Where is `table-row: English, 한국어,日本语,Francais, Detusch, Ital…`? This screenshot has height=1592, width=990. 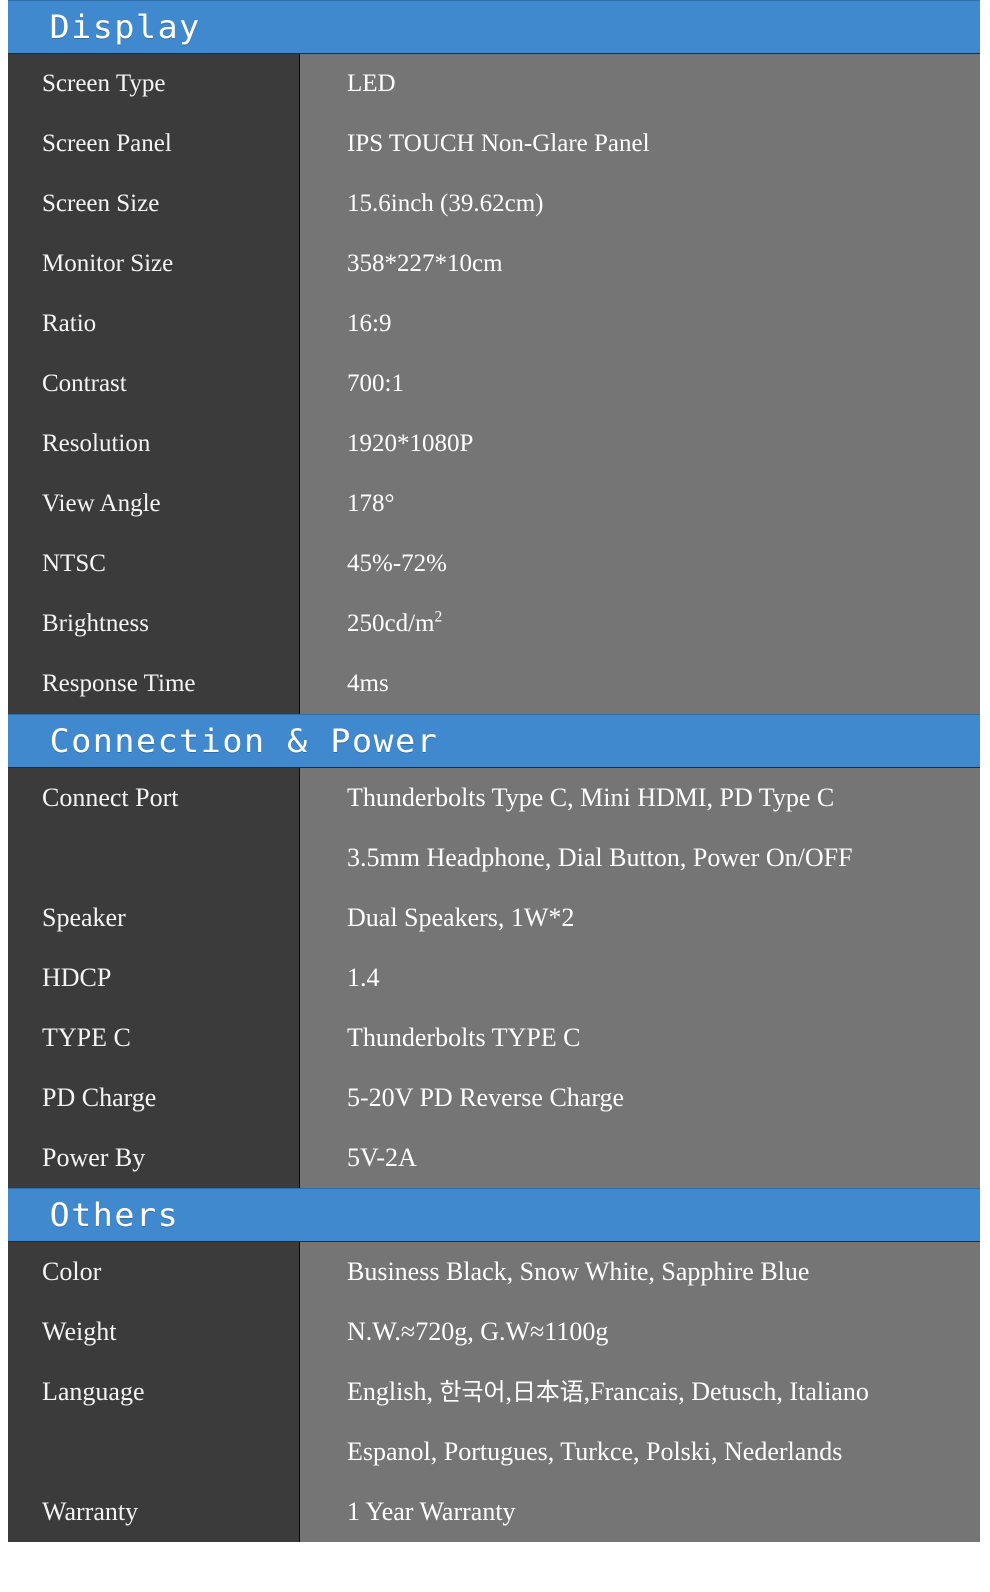 table-row: English, 한국어,日本语,Francais, Detusch, Ital… is located at coordinates (640, 1392).